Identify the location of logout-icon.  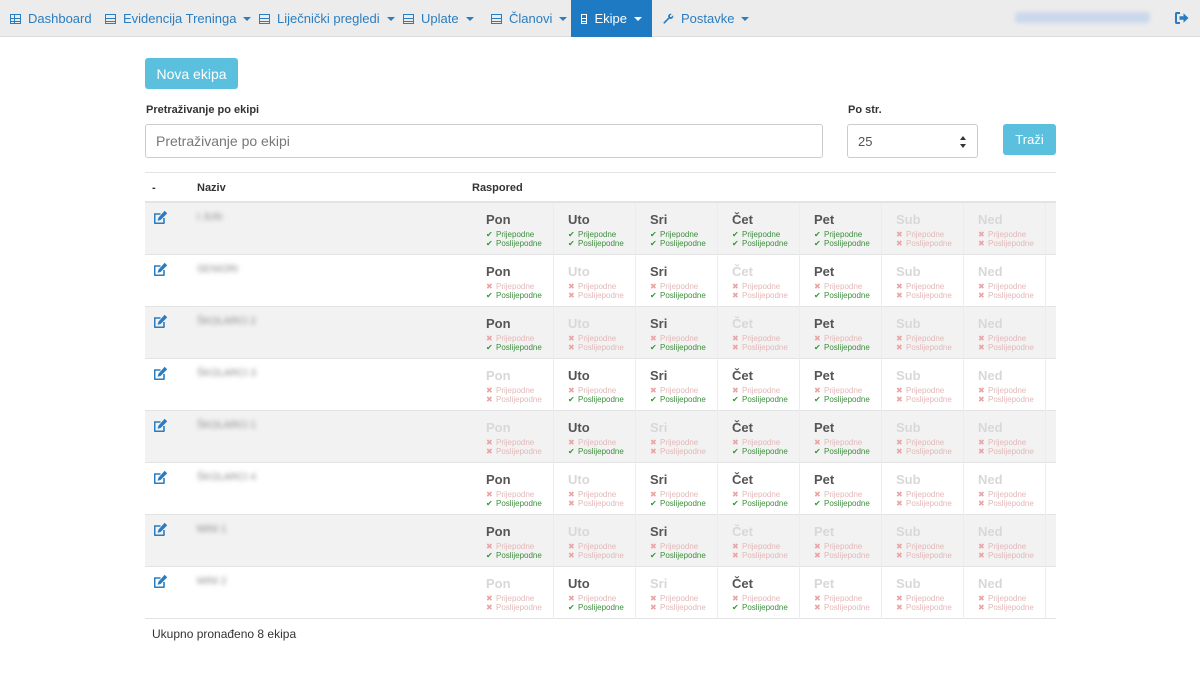
(1182, 18).